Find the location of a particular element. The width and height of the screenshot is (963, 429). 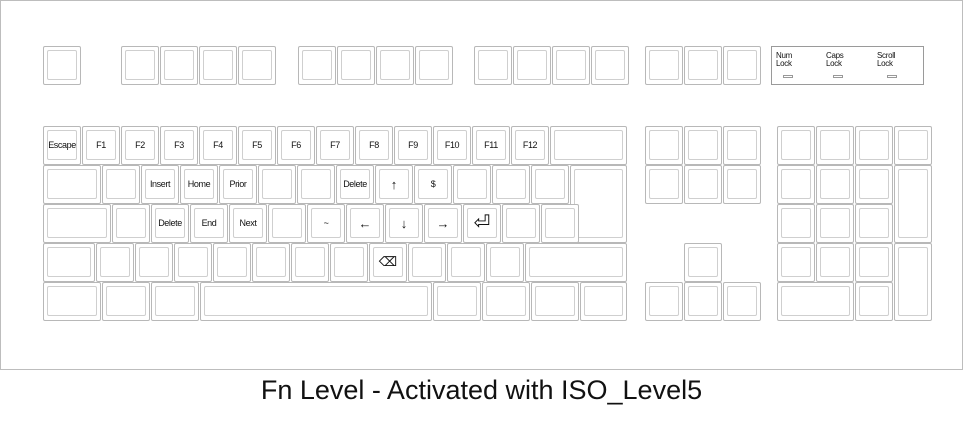

key-f5: F5 is located at coordinates (257, 145).